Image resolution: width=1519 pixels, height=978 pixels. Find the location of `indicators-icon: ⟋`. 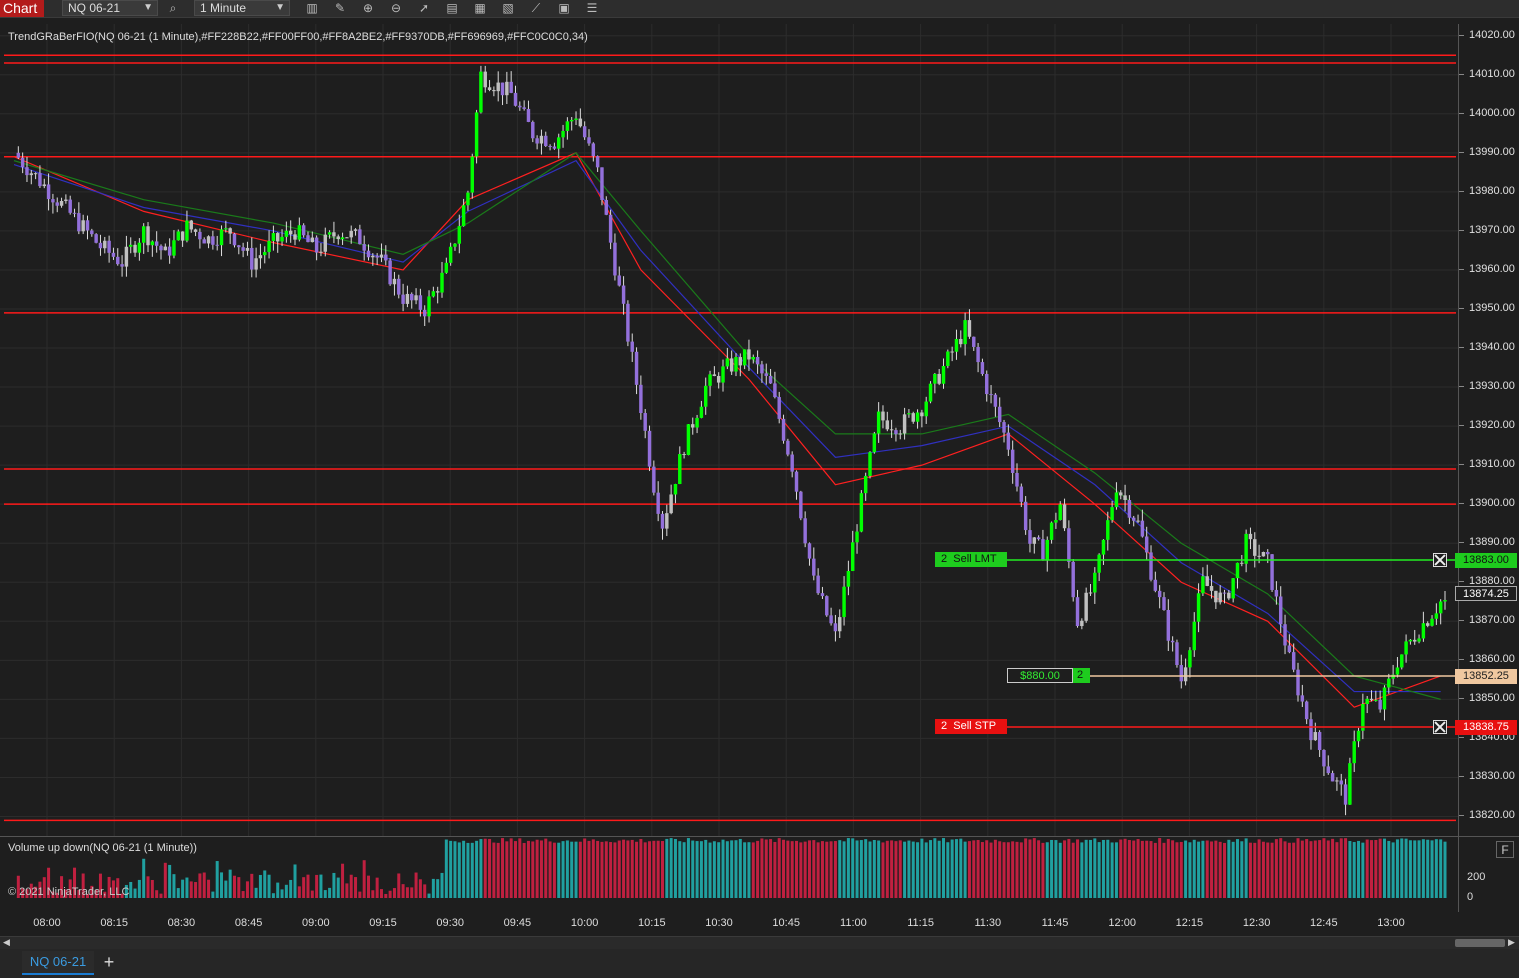

indicators-icon: ⟋ is located at coordinates (536, 8).